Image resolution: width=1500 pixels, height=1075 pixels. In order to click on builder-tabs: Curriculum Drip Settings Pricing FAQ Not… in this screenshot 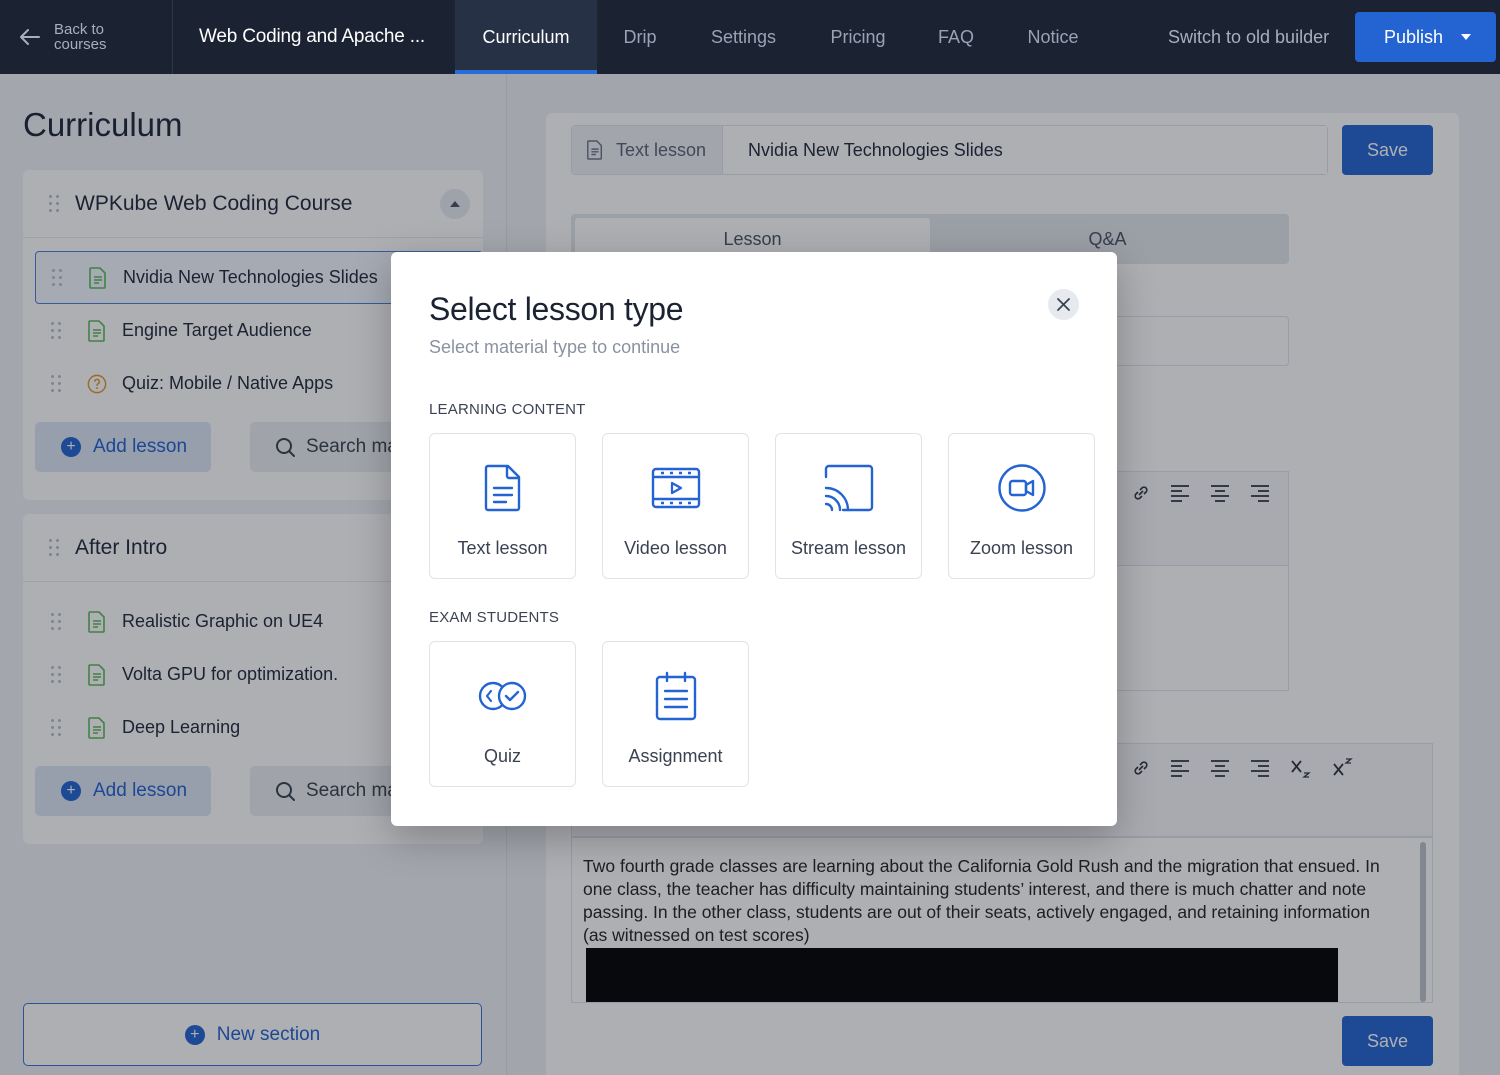, I will do `click(780, 37)`.